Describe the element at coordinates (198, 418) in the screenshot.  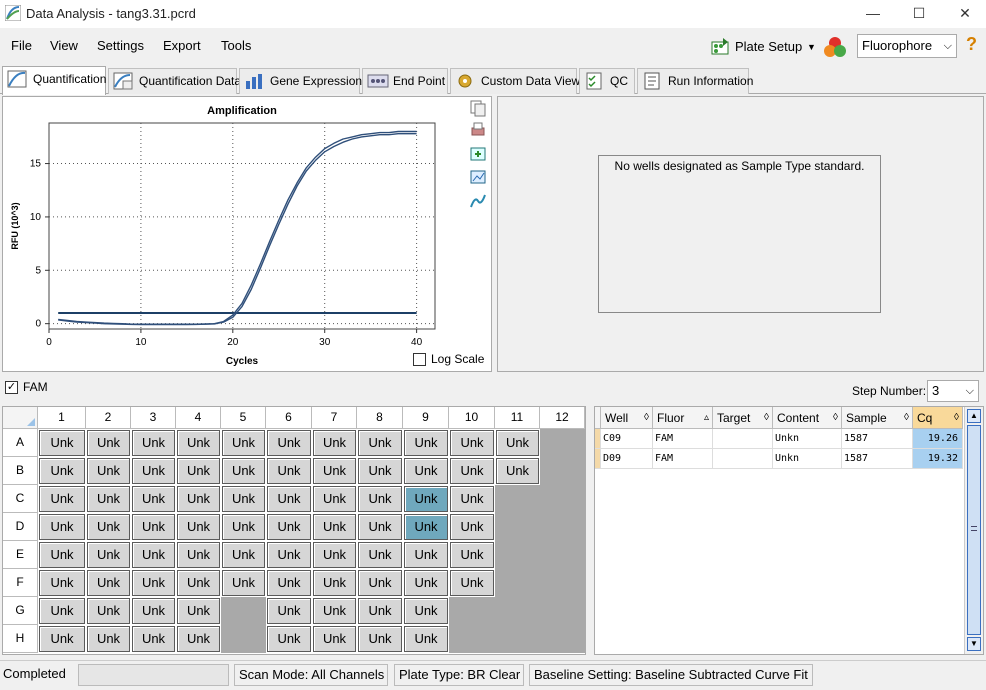
I see `plate-column-header: 4` at that location.